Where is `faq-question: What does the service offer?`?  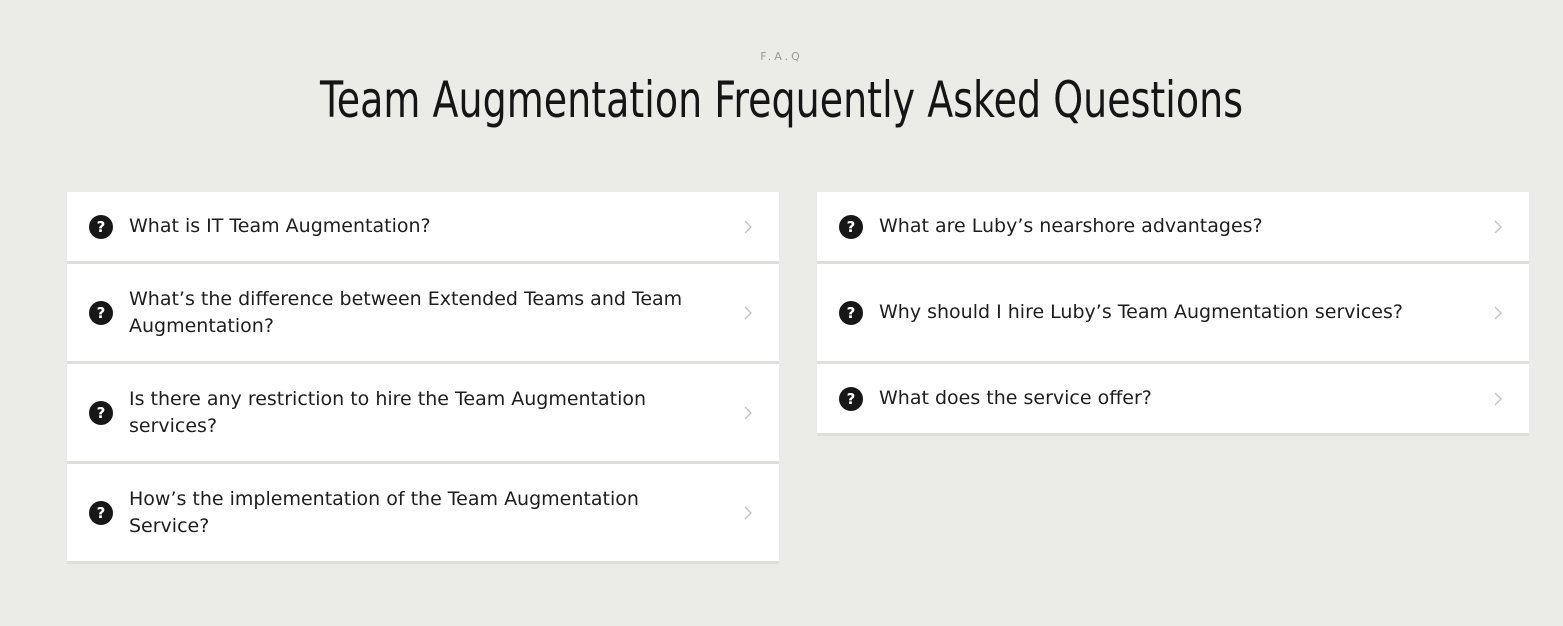
faq-question: What does the service offer? is located at coordinates (1015, 398).